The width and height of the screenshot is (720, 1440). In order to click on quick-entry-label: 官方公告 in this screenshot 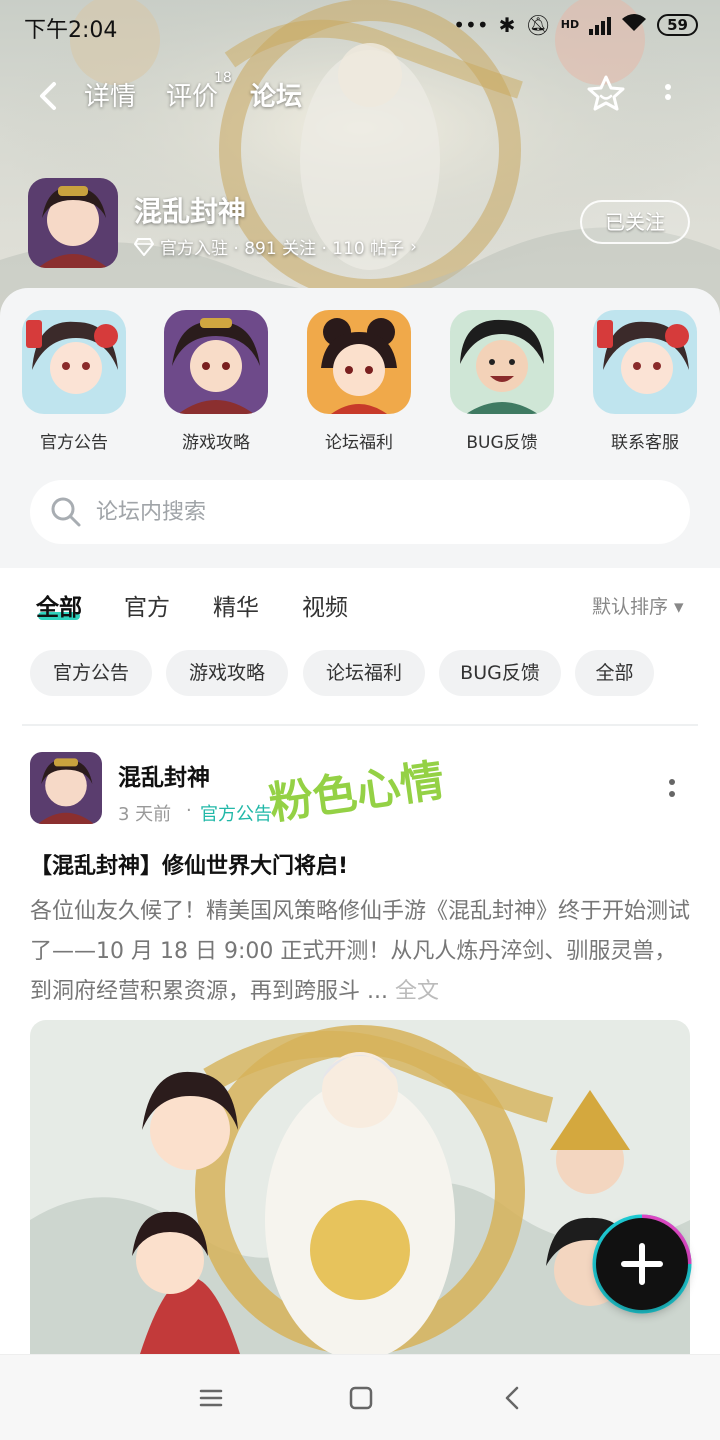, I will do `click(74, 443)`.